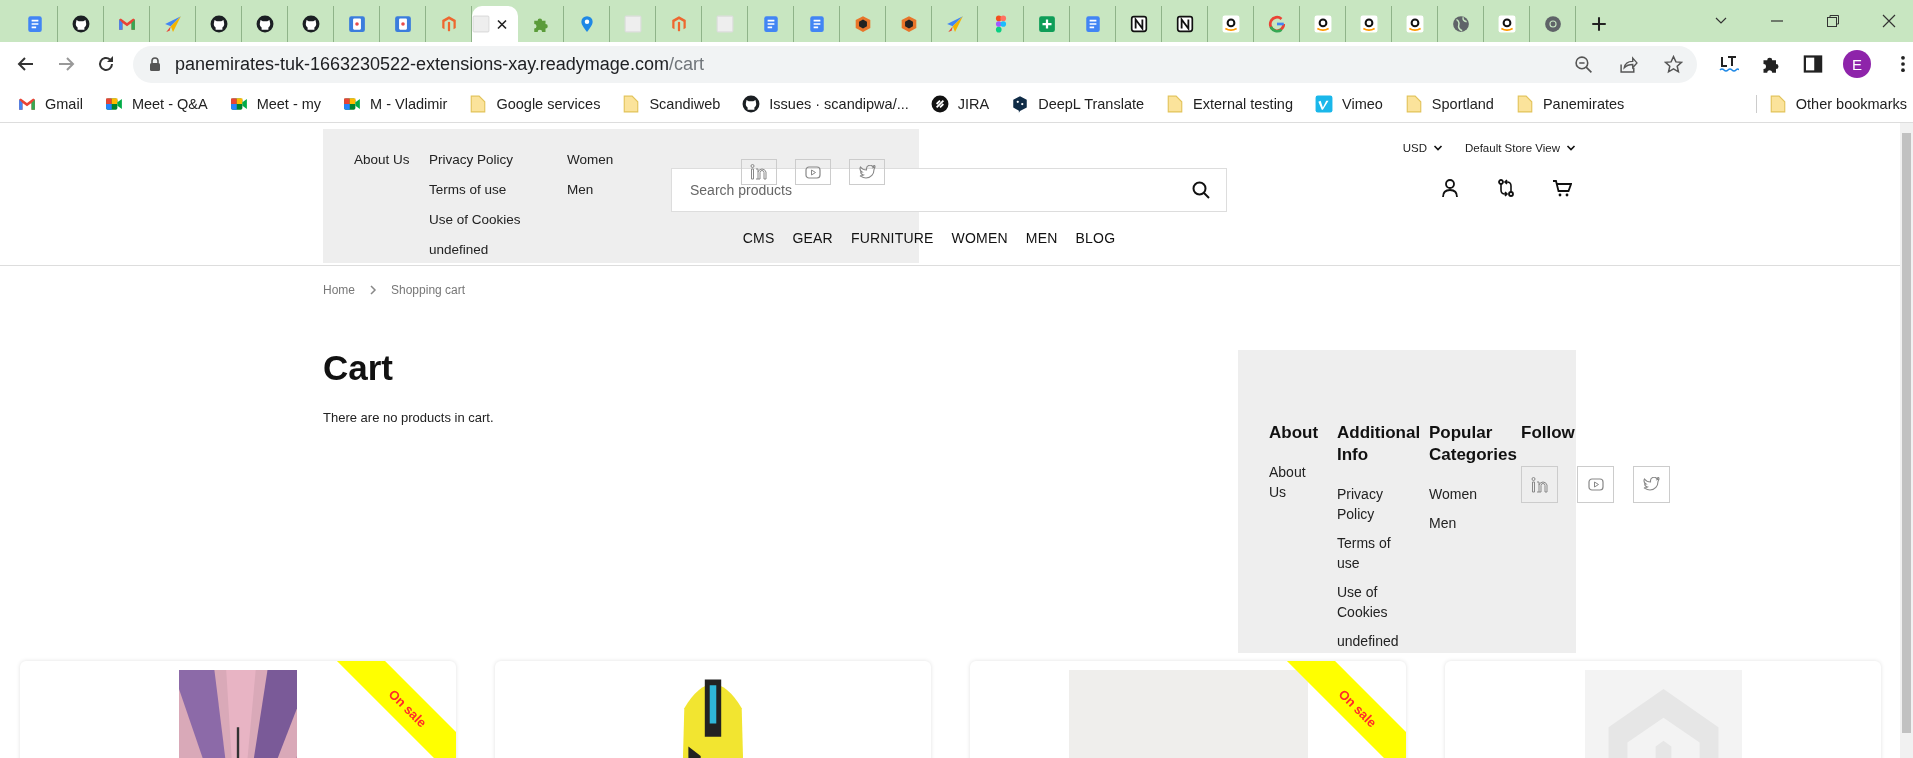 This screenshot has width=1913, height=758. What do you see at coordinates (770, 24) in the screenshot?
I see `document-icon` at bounding box center [770, 24].